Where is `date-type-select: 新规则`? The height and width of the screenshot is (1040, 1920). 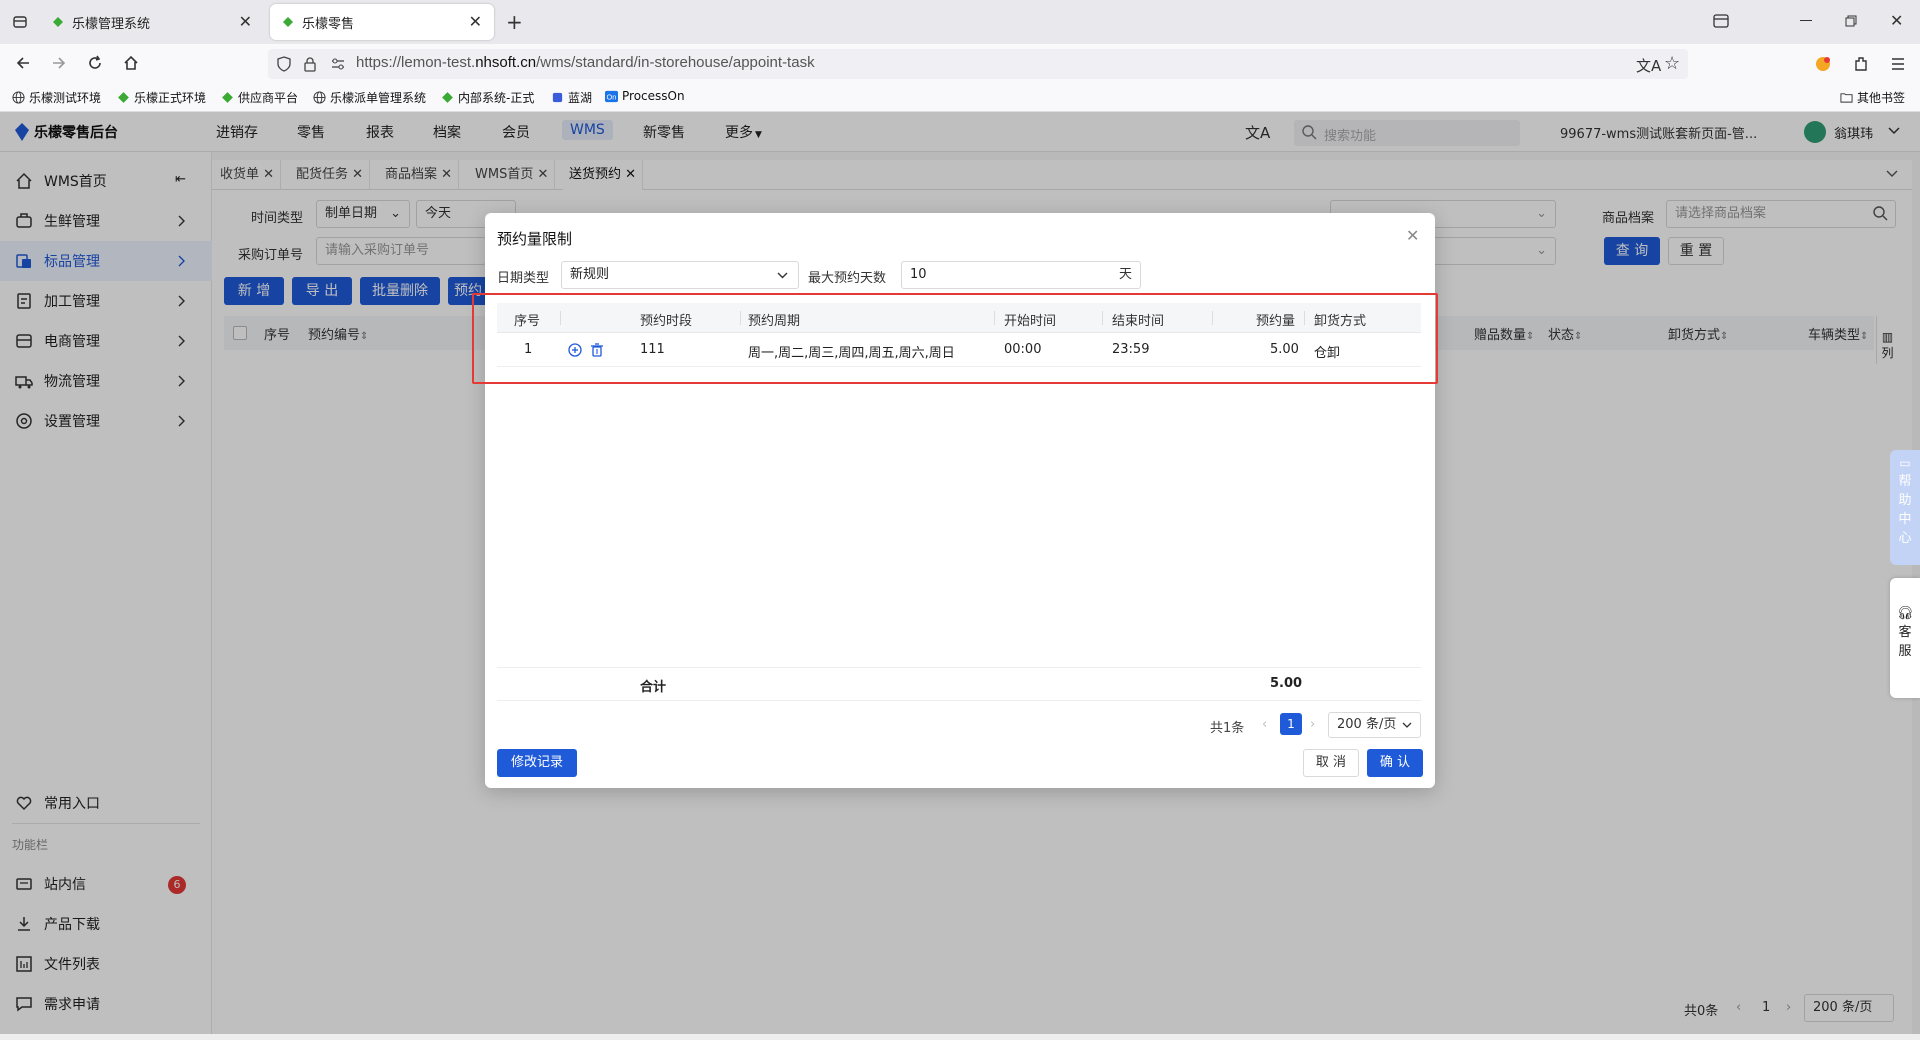 date-type-select: 新规则 is located at coordinates (680, 275).